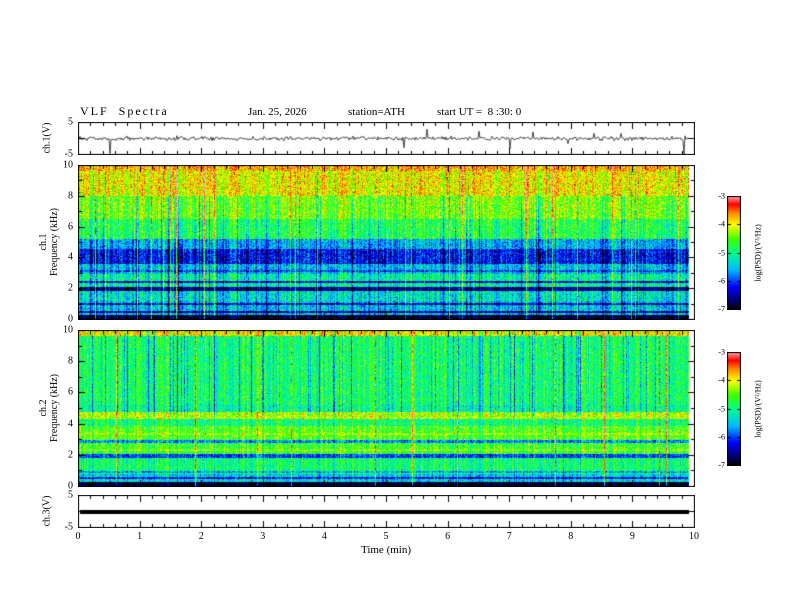 The image size is (792, 612). Describe the element at coordinates (509, 536) in the screenshot. I see `time-tick-label: 7` at that location.